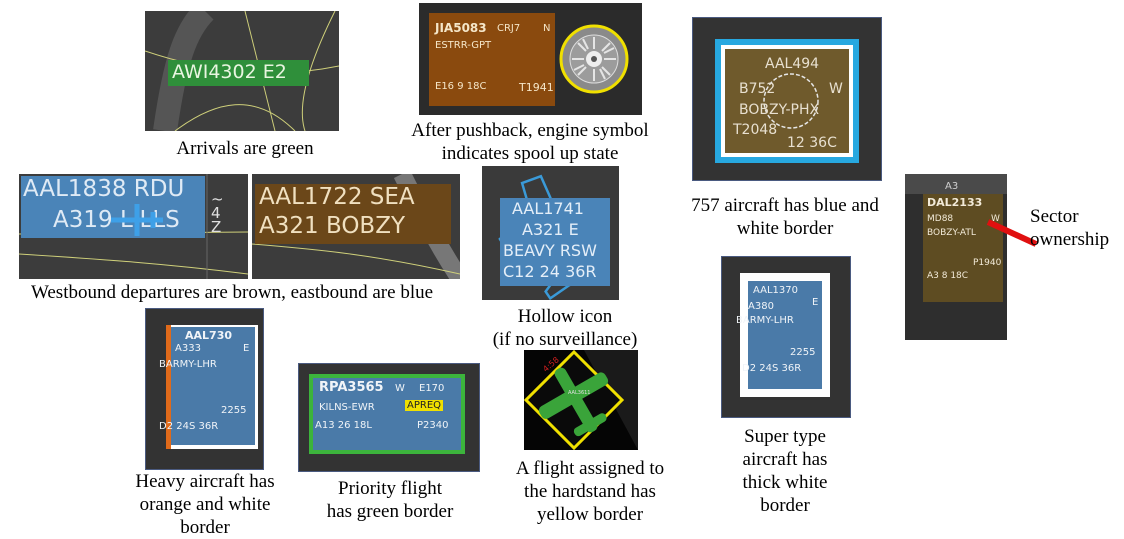 The image size is (1124, 539). Describe the element at coordinates (390, 500) in the screenshot. I see `priority-caption: Priority flight has green border` at that location.